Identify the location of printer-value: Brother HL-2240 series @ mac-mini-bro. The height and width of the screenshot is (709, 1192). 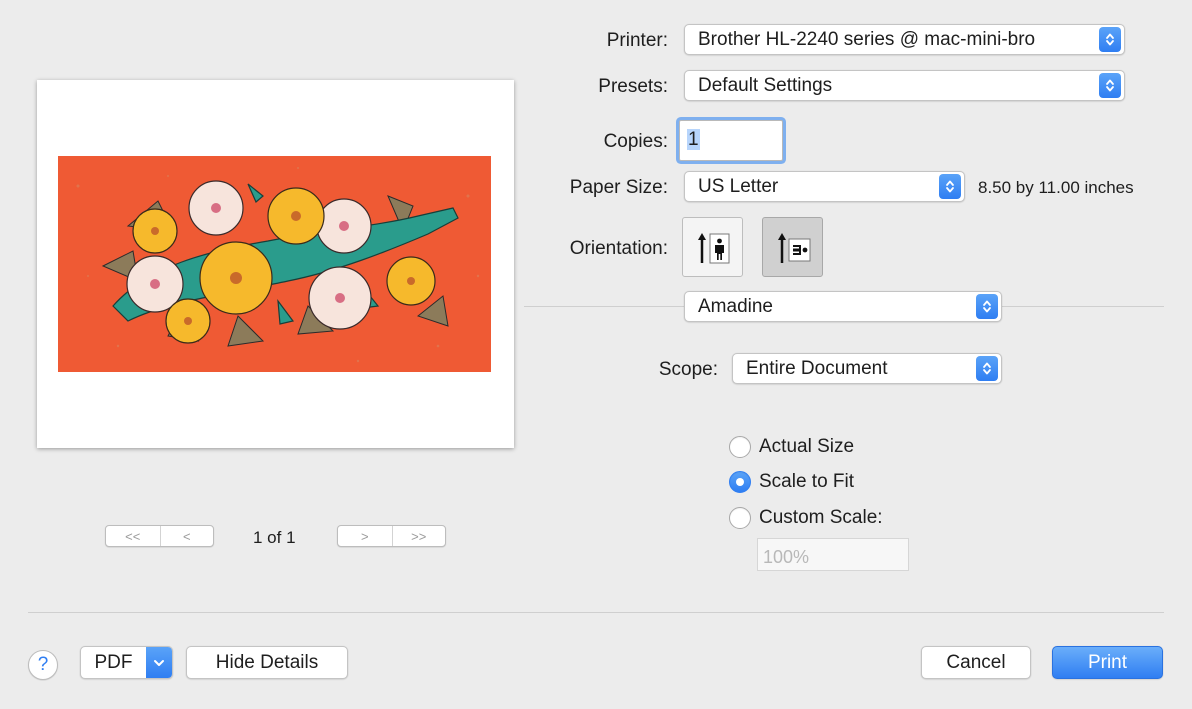
(867, 39).